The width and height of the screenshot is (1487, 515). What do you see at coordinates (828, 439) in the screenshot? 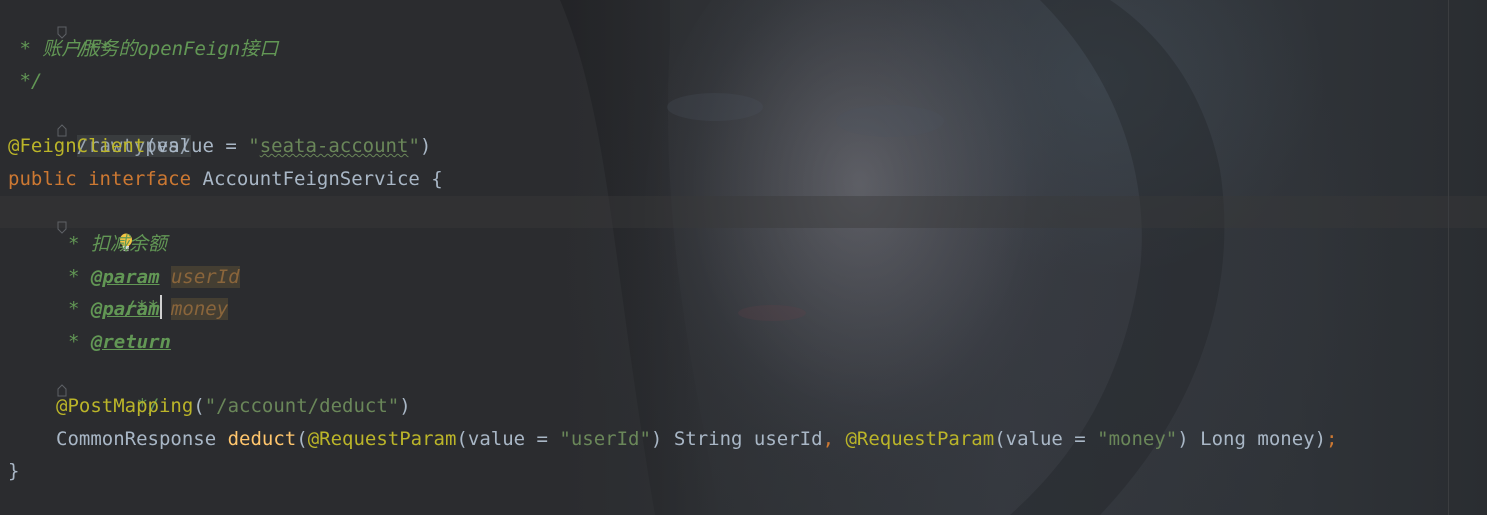
I see `comma: ,` at bounding box center [828, 439].